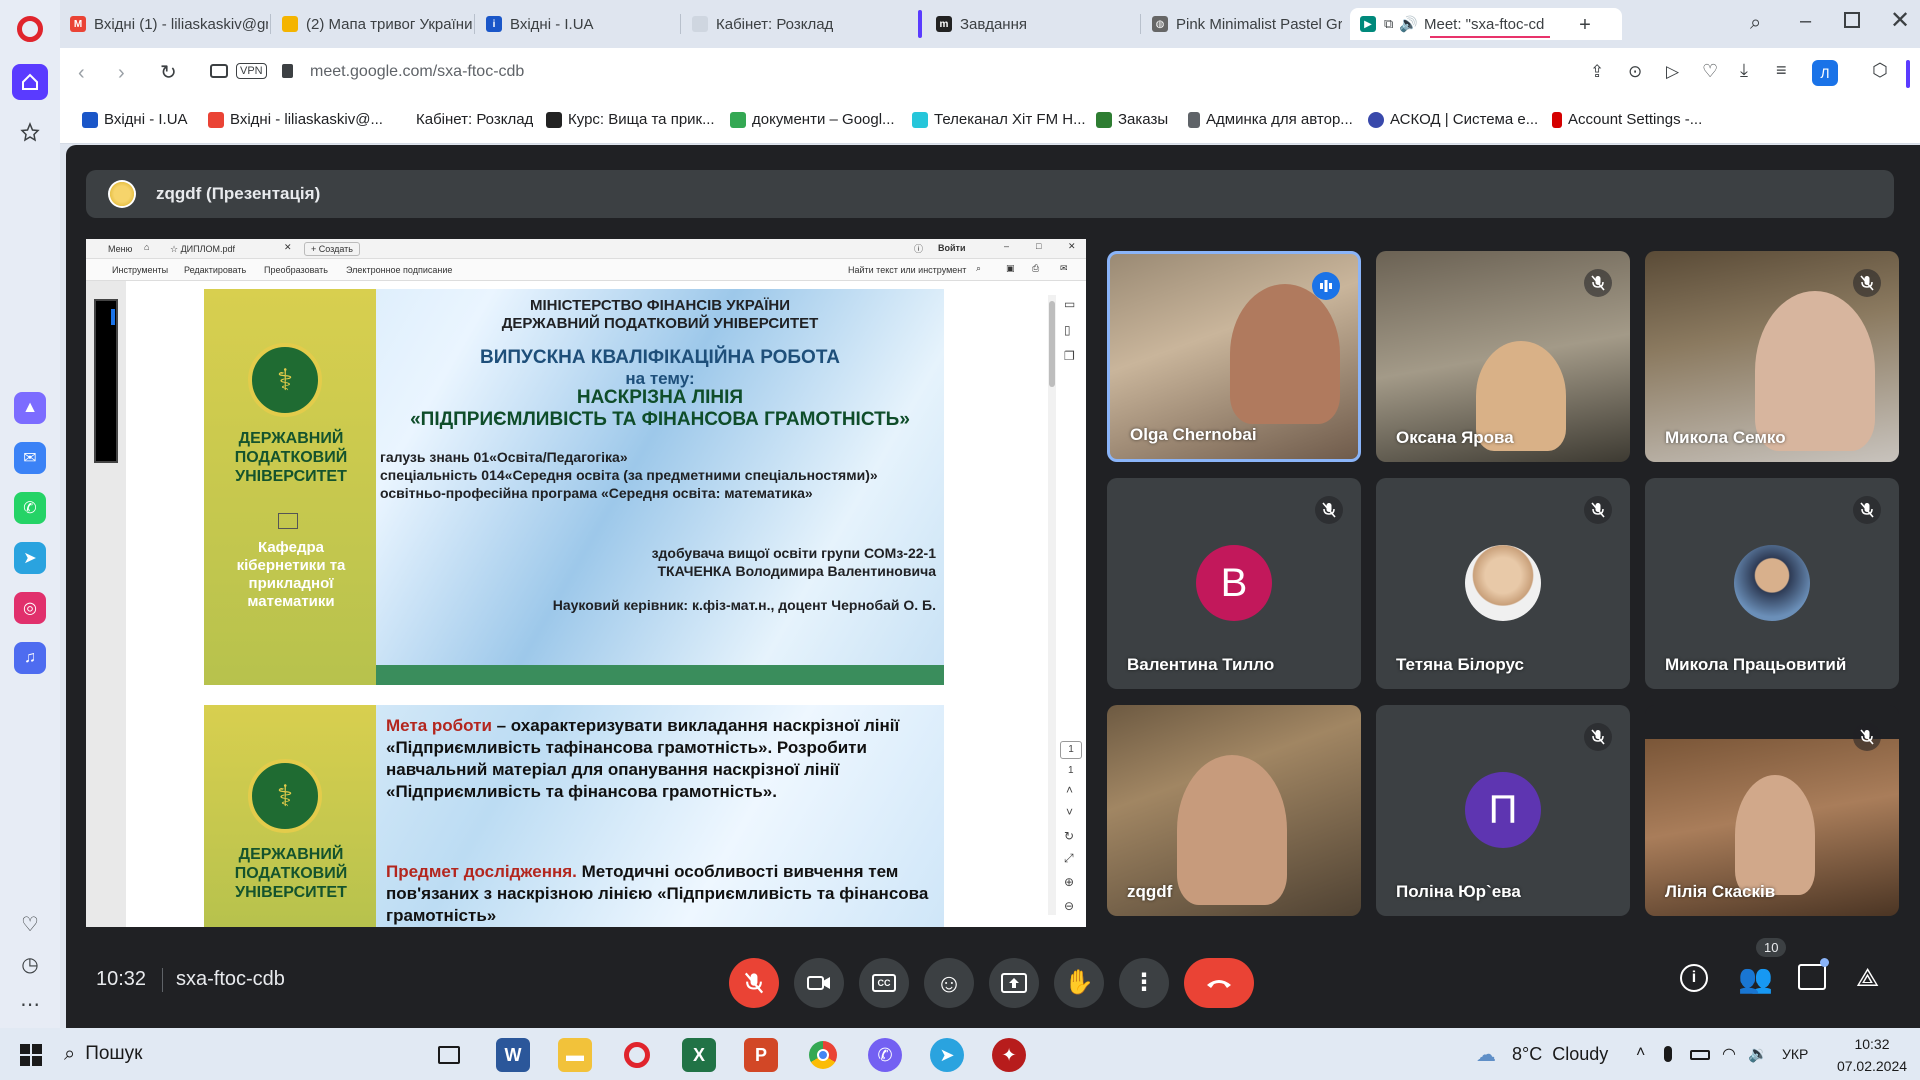 This screenshot has height=1080, width=1920. What do you see at coordinates (1694, 978) in the screenshot?
I see `info-icon: i` at bounding box center [1694, 978].